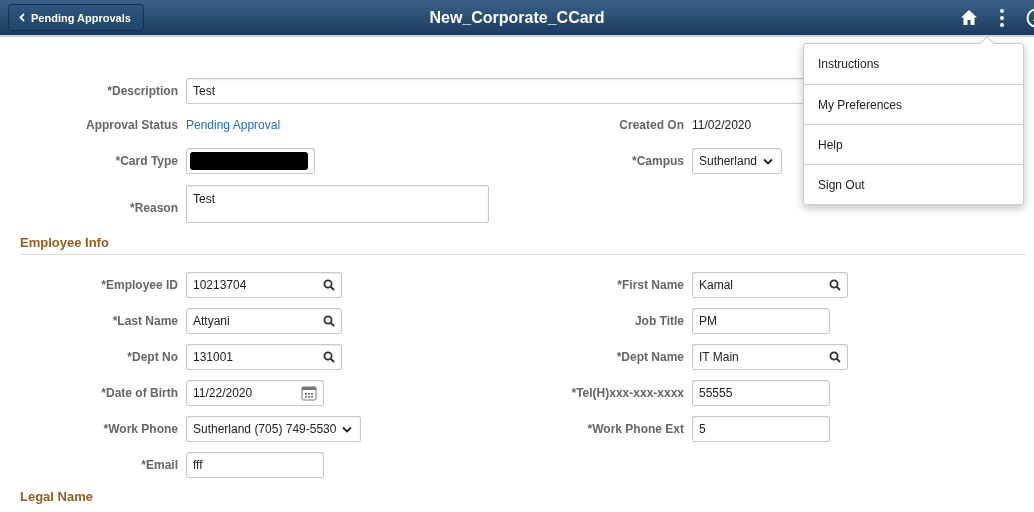  I want to click on field-label: *First Name, so click(650, 285).